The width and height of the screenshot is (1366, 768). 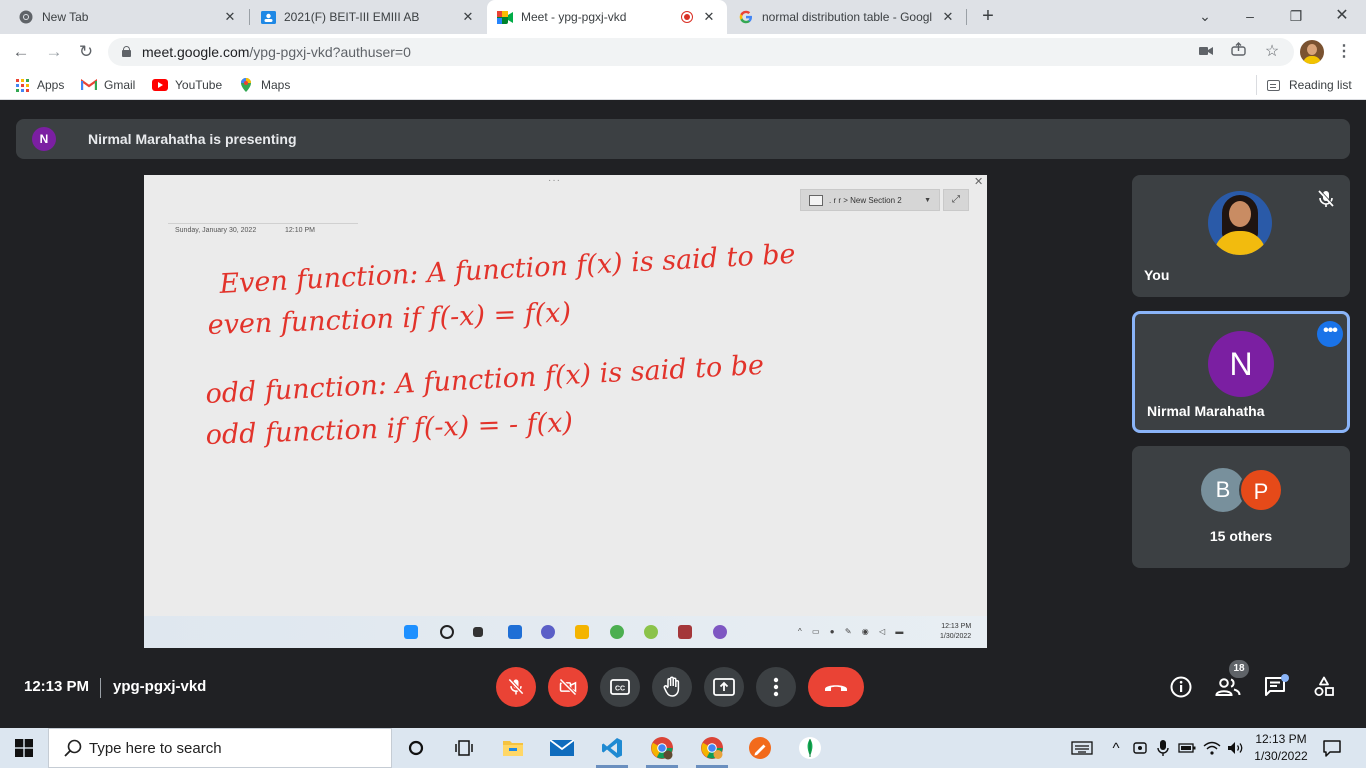 I want to click on tab-title: normal distribution table - Googl, so click(x=847, y=17).